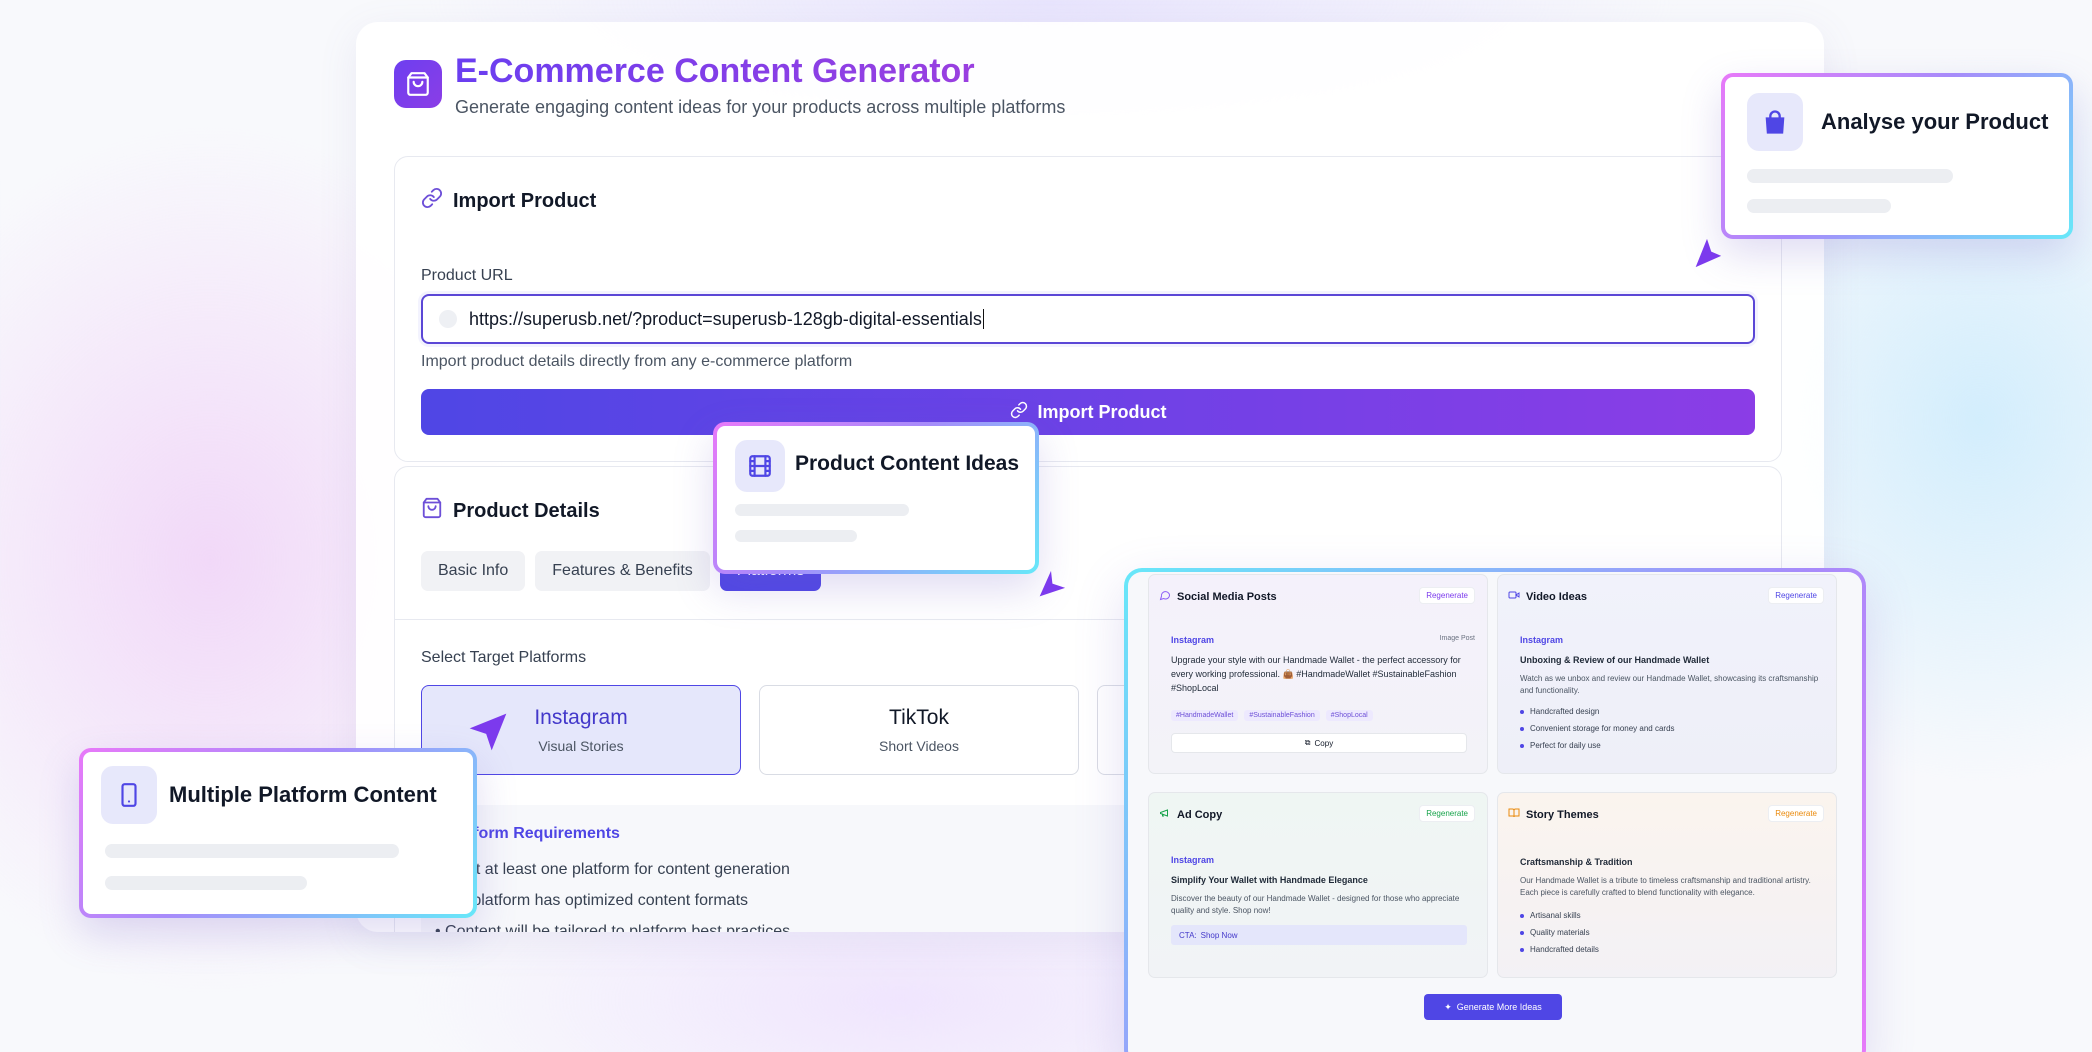 Image resolution: width=2092 pixels, height=1052 pixels. What do you see at coordinates (467, 275) in the screenshot?
I see `product-url-label: Product URL` at bounding box center [467, 275].